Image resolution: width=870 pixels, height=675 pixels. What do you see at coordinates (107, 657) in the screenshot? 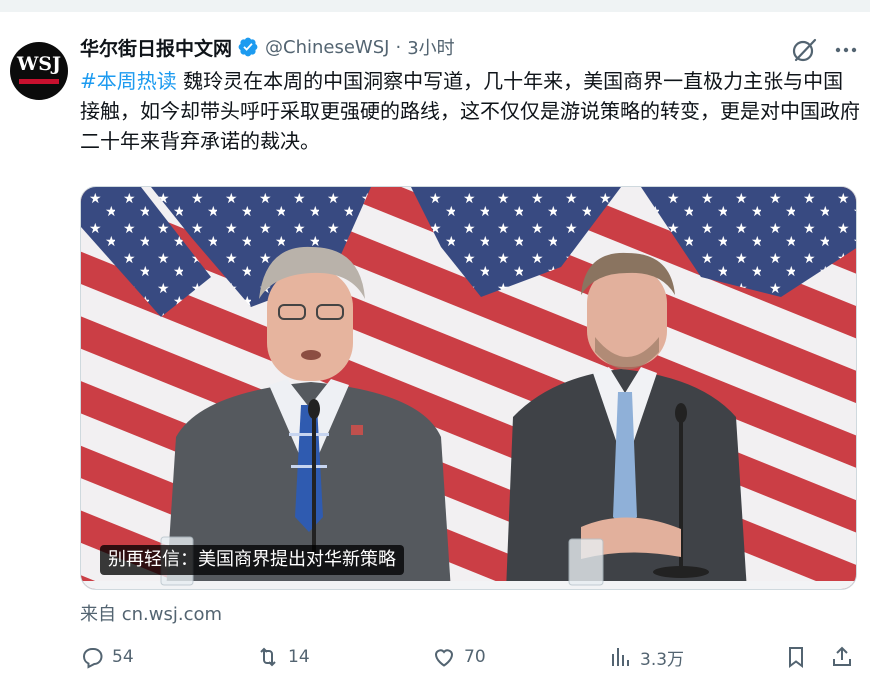
I see `reply-button: 54` at bounding box center [107, 657].